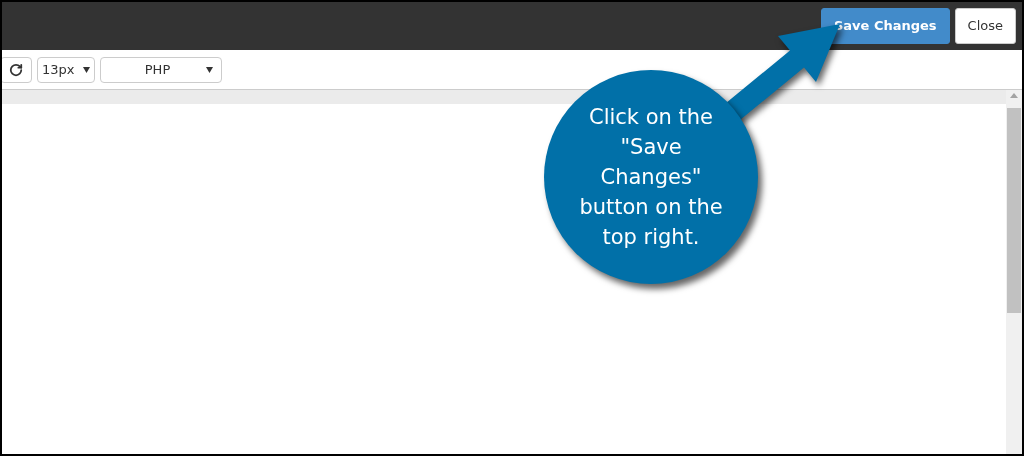 The height and width of the screenshot is (456, 1024). Describe the element at coordinates (651, 177) in the screenshot. I see `callout-text: Click on the "Save Changes" button on the top right.` at that location.